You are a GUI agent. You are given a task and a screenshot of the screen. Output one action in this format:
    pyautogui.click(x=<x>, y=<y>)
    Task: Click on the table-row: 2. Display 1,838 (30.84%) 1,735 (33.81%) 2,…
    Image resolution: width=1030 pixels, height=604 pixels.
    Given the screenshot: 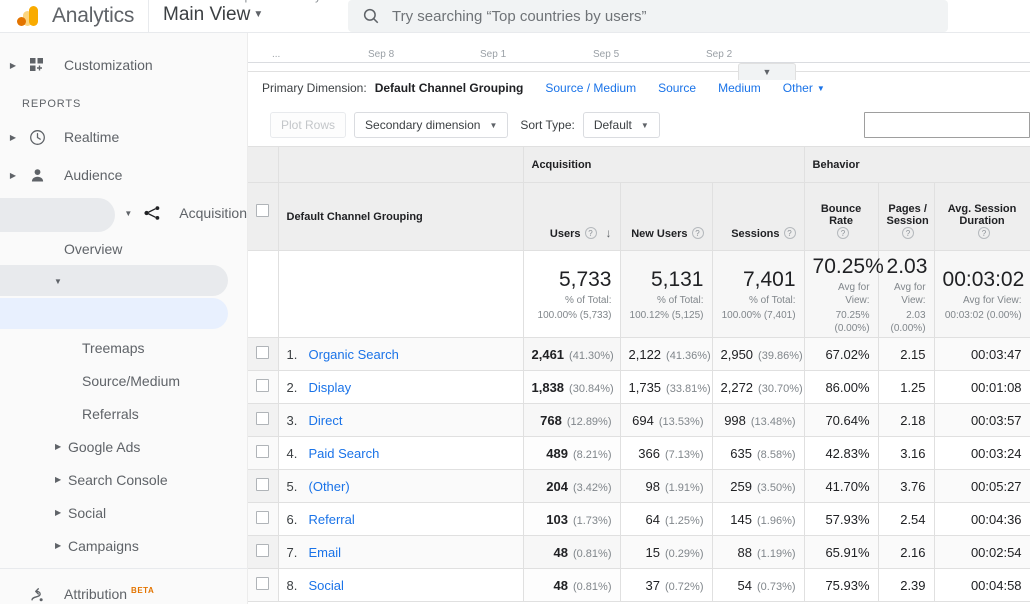 What is the action you would take?
    pyautogui.click(x=639, y=387)
    